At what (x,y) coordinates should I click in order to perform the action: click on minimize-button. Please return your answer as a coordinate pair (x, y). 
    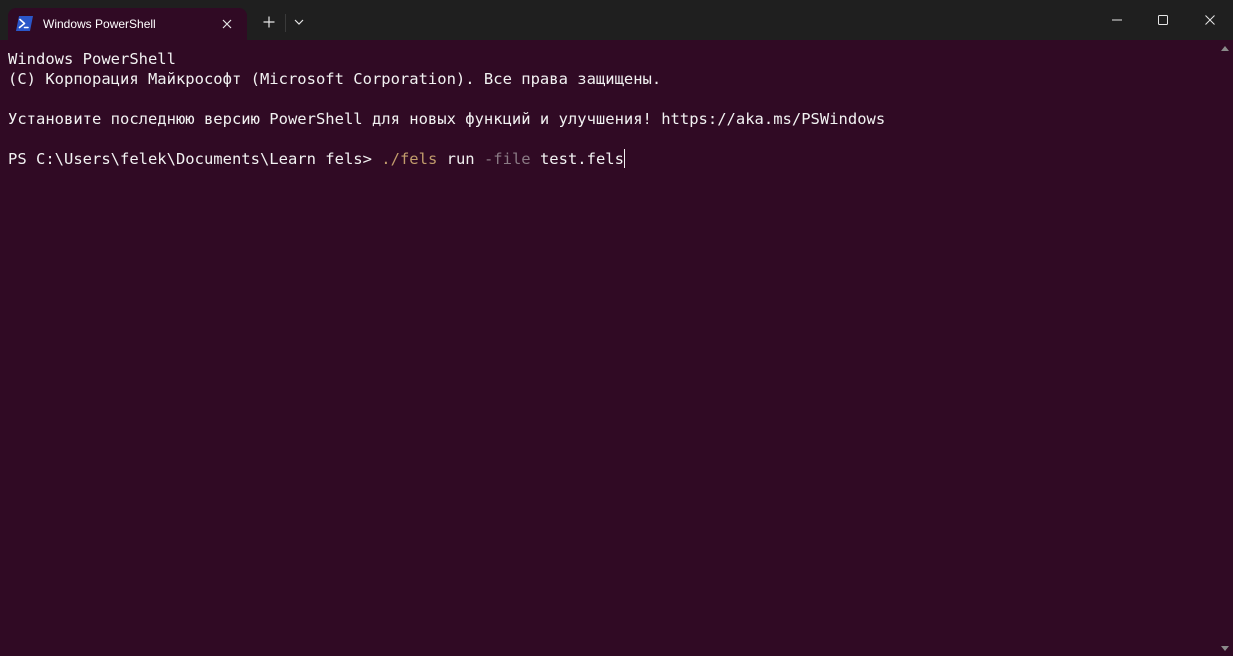
    Looking at the image, I should click on (1117, 20).